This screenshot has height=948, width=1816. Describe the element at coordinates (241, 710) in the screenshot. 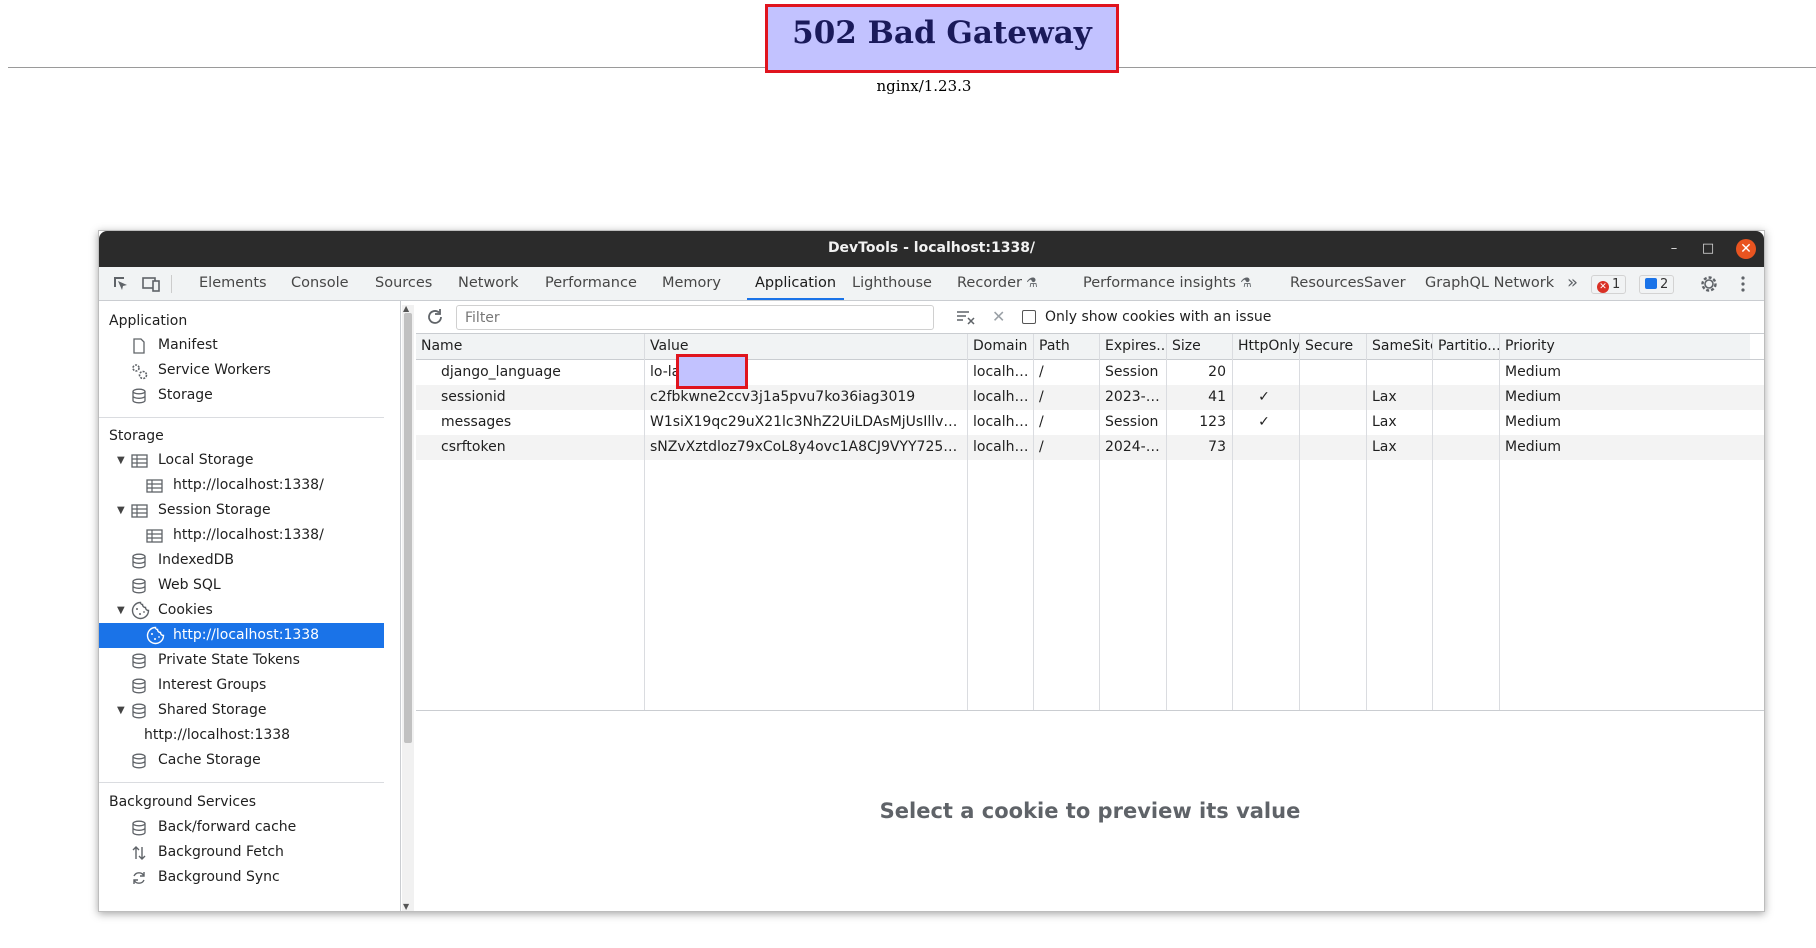

I see `sidebar-item-shared-storage: ▼ Shared Storage` at that location.